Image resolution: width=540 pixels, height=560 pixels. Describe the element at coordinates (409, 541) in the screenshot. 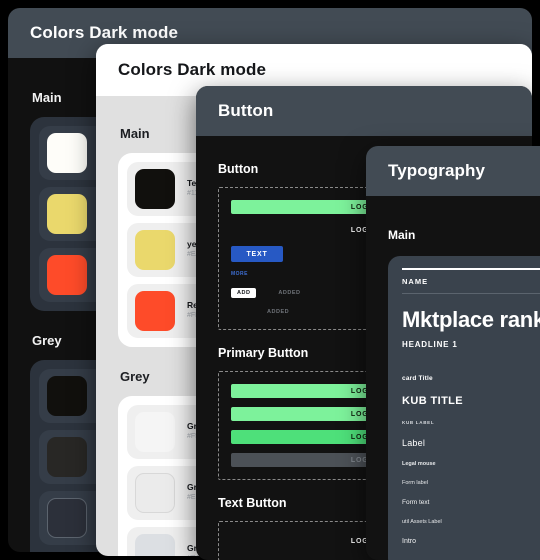

I see `typo-item-intro: Intro` at that location.